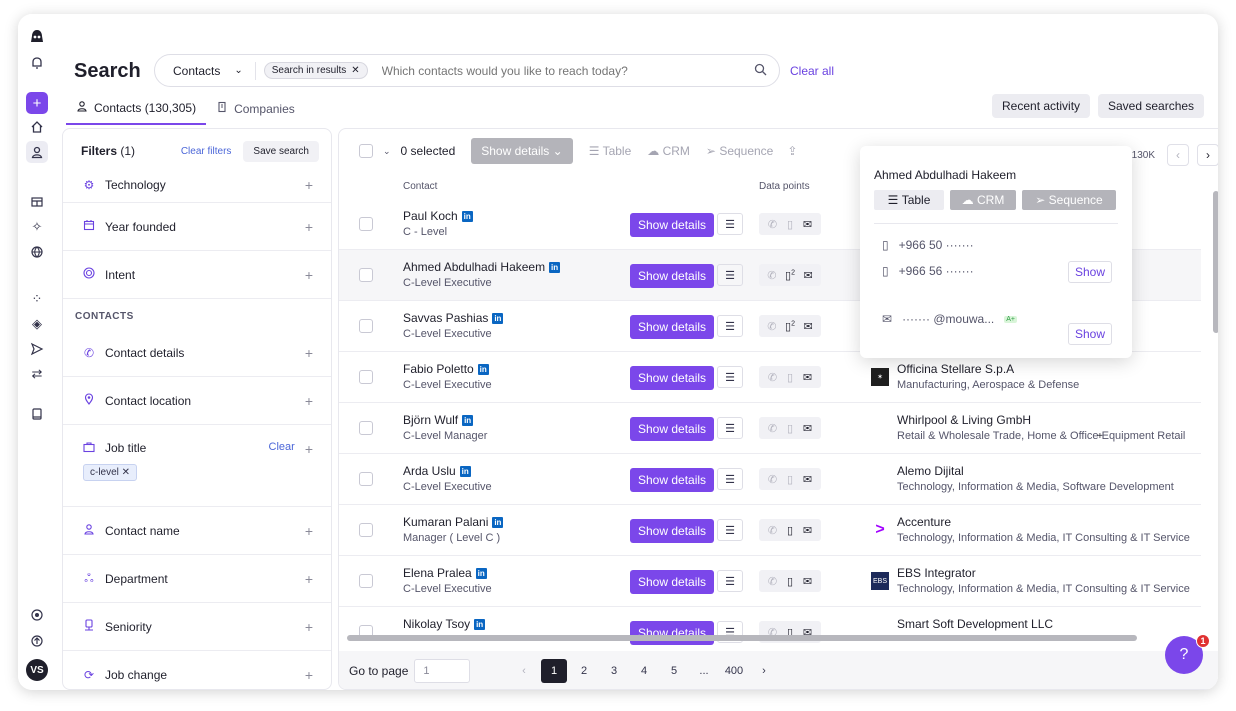  Describe the element at coordinates (37, 641) in the screenshot. I see `upgrade-arrow-icon` at that location.